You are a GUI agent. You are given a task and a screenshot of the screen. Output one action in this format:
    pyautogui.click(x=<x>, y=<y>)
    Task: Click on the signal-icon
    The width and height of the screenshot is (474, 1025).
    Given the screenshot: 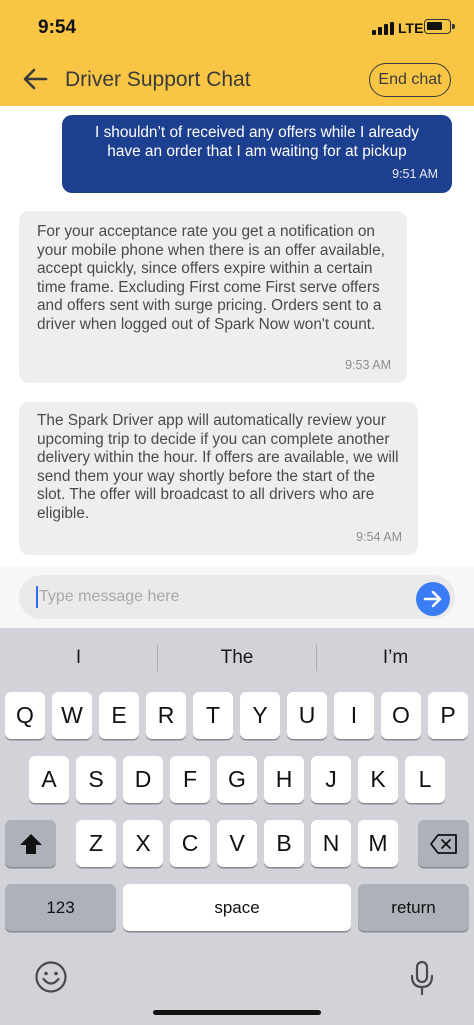 What is the action you would take?
    pyautogui.click(x=383, y=28)
    